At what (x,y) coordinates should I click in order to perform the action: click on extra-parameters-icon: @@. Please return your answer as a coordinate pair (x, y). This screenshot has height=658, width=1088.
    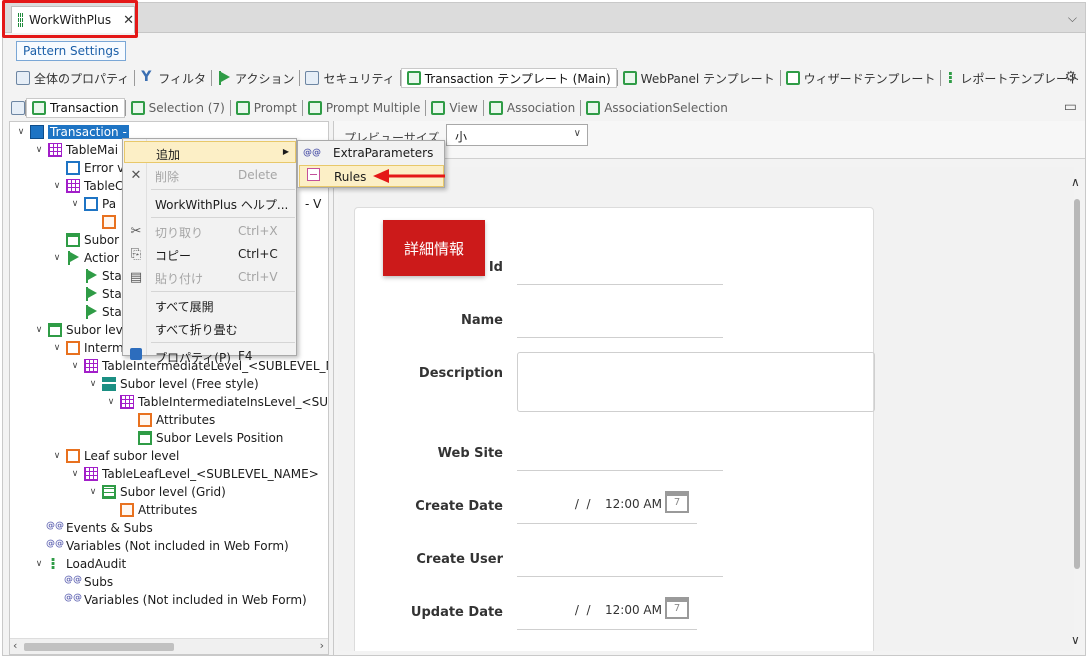
    Looking at the image, I should click on (312, 153).